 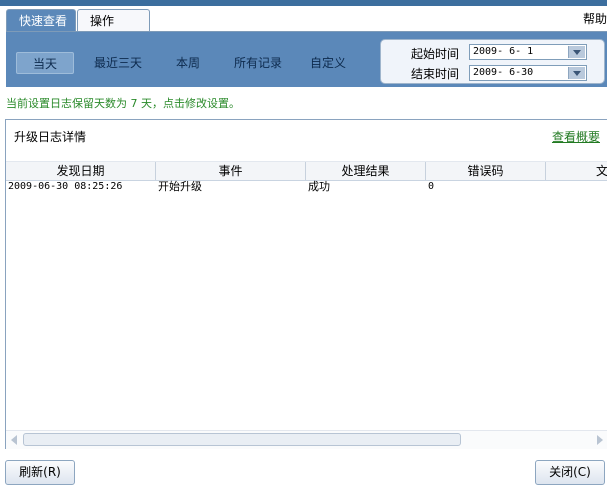 What do you see at coordinates (435, 74) in the screenshot?
I see `end-time-label: 结束时间` at bounding box center [435, 74].